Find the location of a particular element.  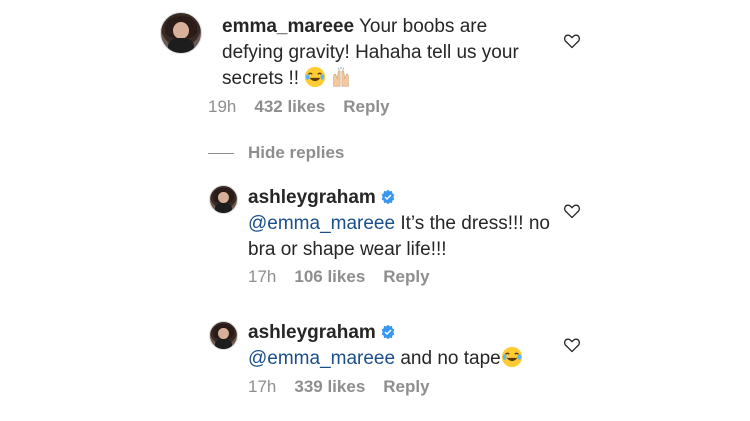

comment-meta-2: 17h 106 likes Reply is located at coordinates (348, 277).